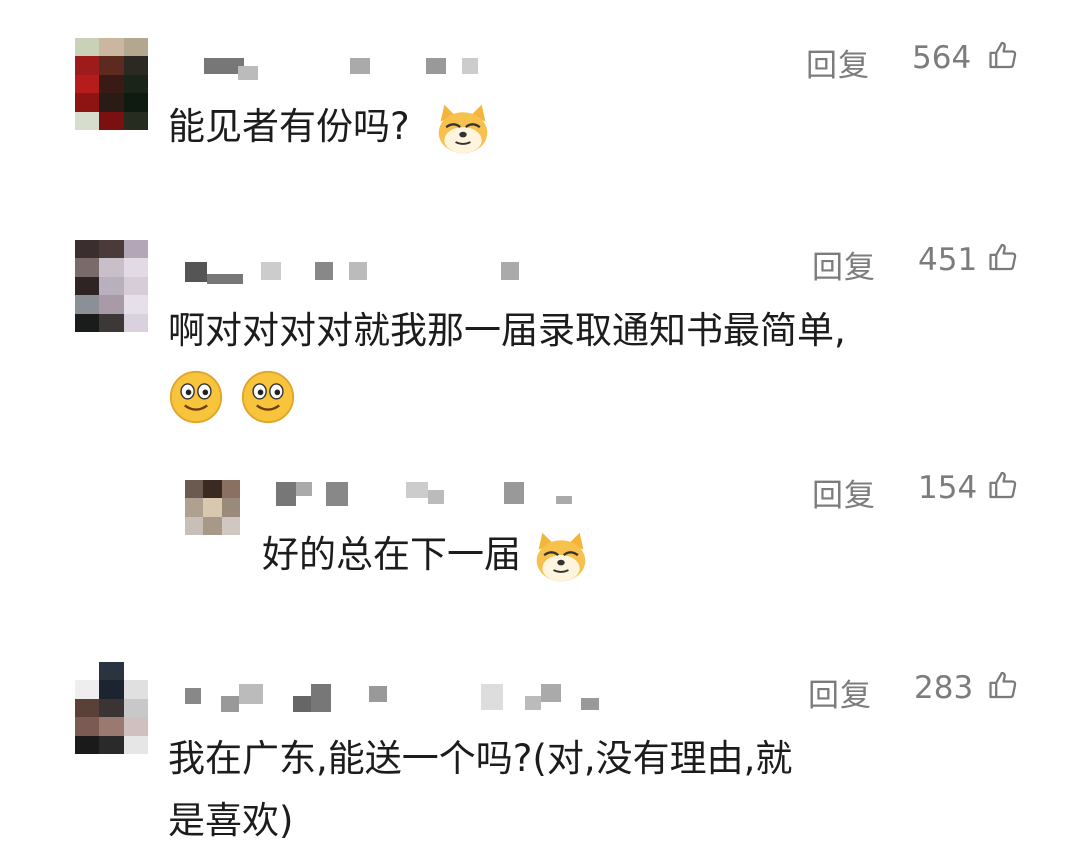 The width and height of the screenshot is (1080, 860). Describe the element at coordinates (942, 58) in the screenshot. I see `like-count: 564` at that location.